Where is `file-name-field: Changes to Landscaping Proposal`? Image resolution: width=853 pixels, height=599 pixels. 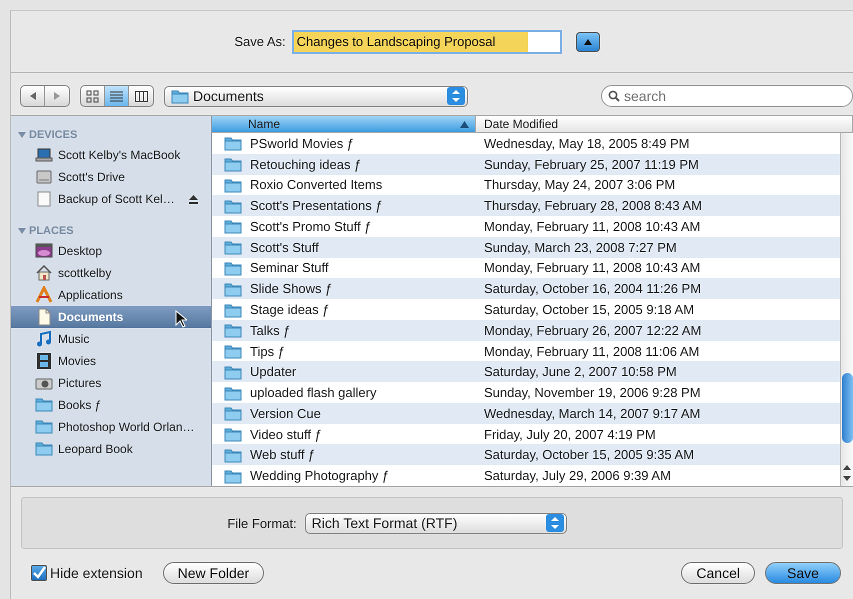
file-name-field: Changes to Landscaping Proposal is located at coordinates (427, 42).